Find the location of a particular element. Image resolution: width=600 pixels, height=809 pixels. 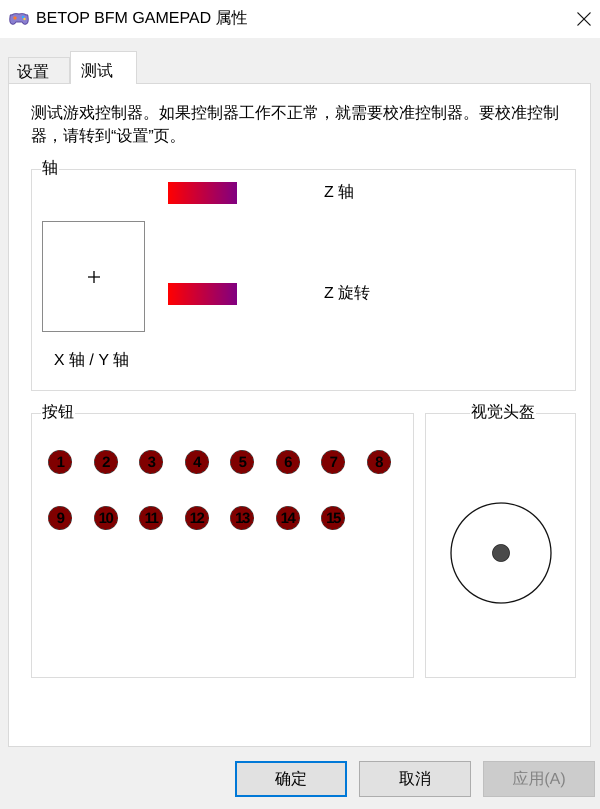

gamepad-icon is located at coordinates (19, 19).